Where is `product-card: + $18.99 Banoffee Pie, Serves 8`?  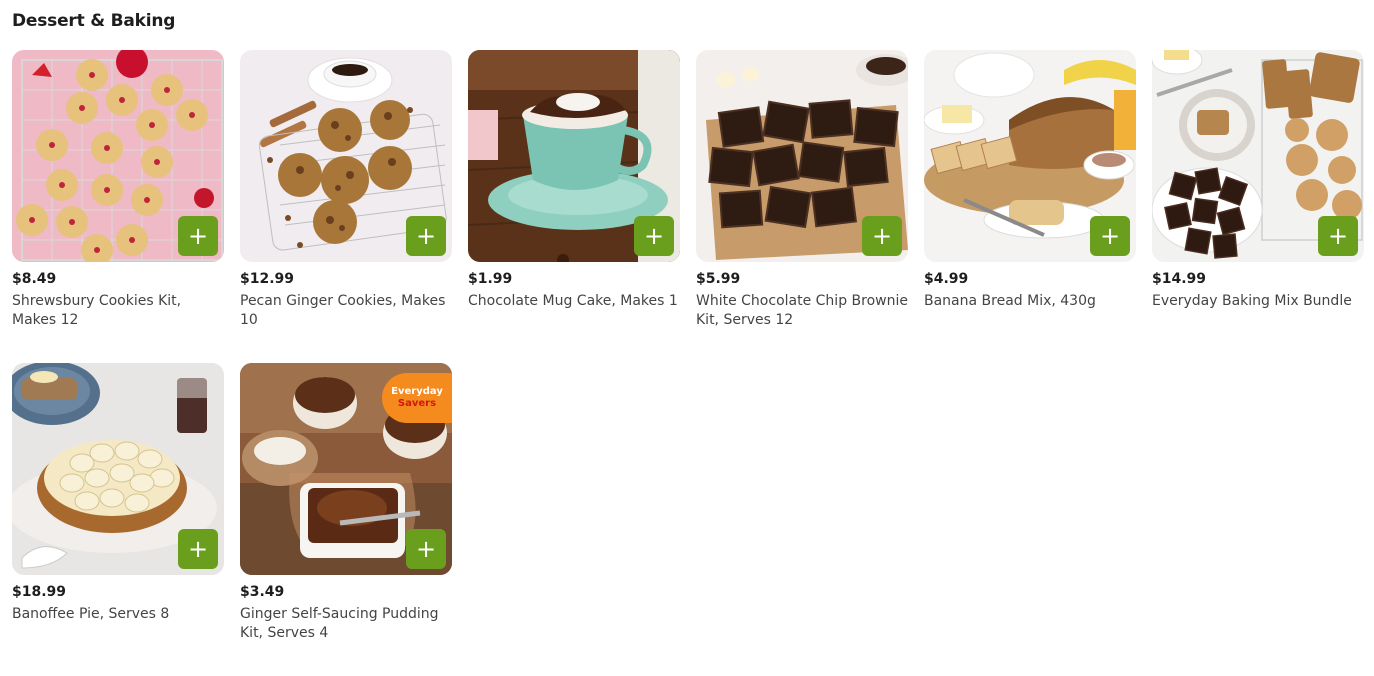
product-card: + $18.99 Banoffee Pie, Serves 8 is located at coordinates (118, 519).